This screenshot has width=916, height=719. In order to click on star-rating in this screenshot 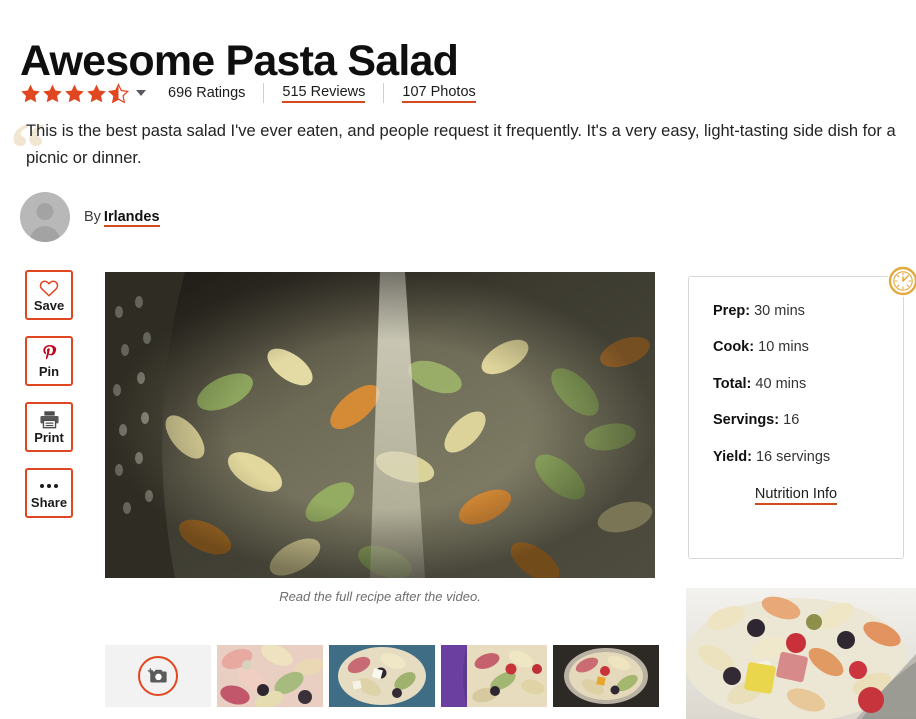, I will do `click(83, 93)`.